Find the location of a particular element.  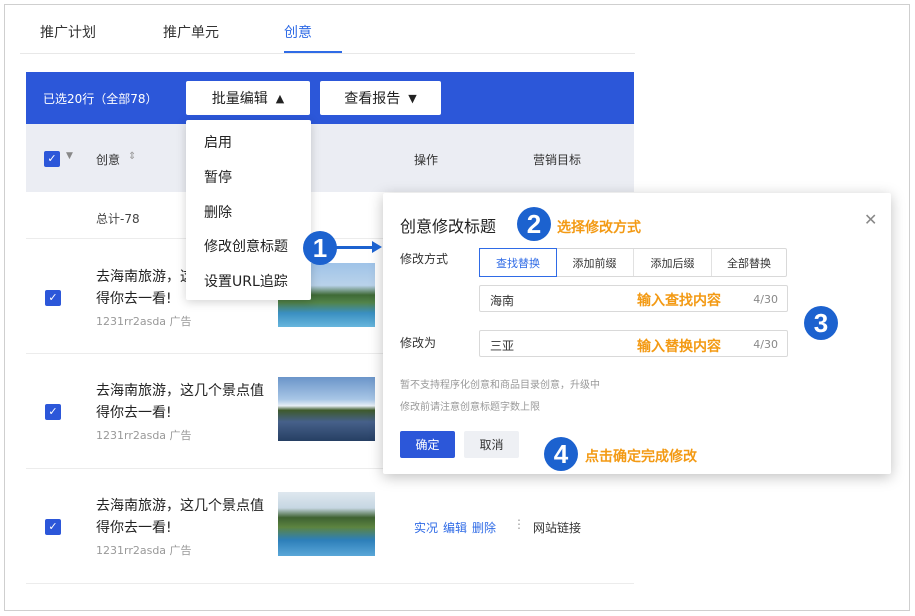

batch-edit-button: 批量编辑 ▲ is located at coordinates (248, 98).